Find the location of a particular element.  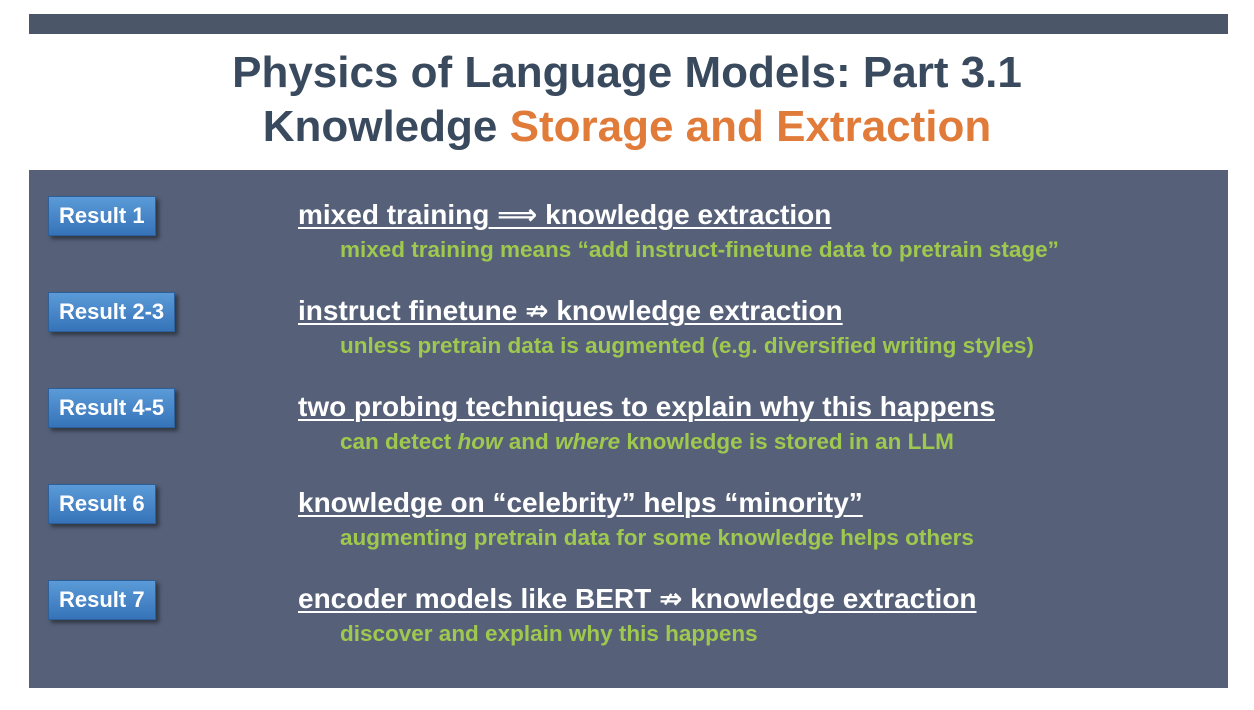

title-line-2-prefix: Knowledge is located at coordinates (386, 126).